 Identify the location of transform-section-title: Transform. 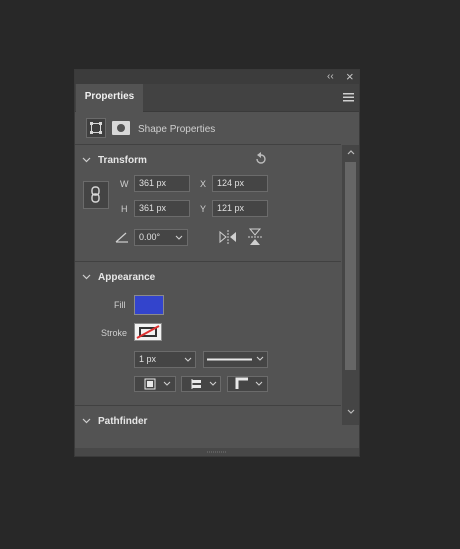
(122, 160).